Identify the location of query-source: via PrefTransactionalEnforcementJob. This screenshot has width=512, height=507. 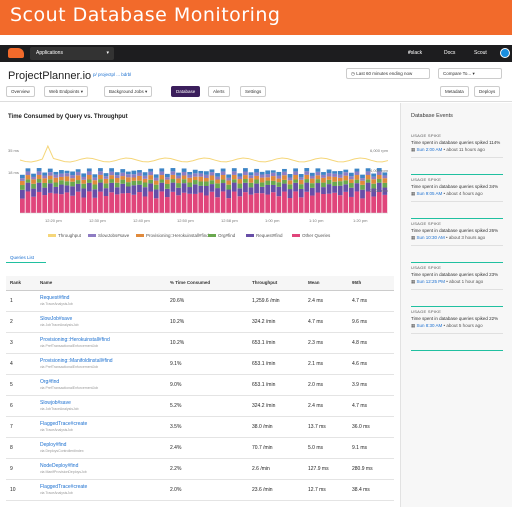
(69, 367).